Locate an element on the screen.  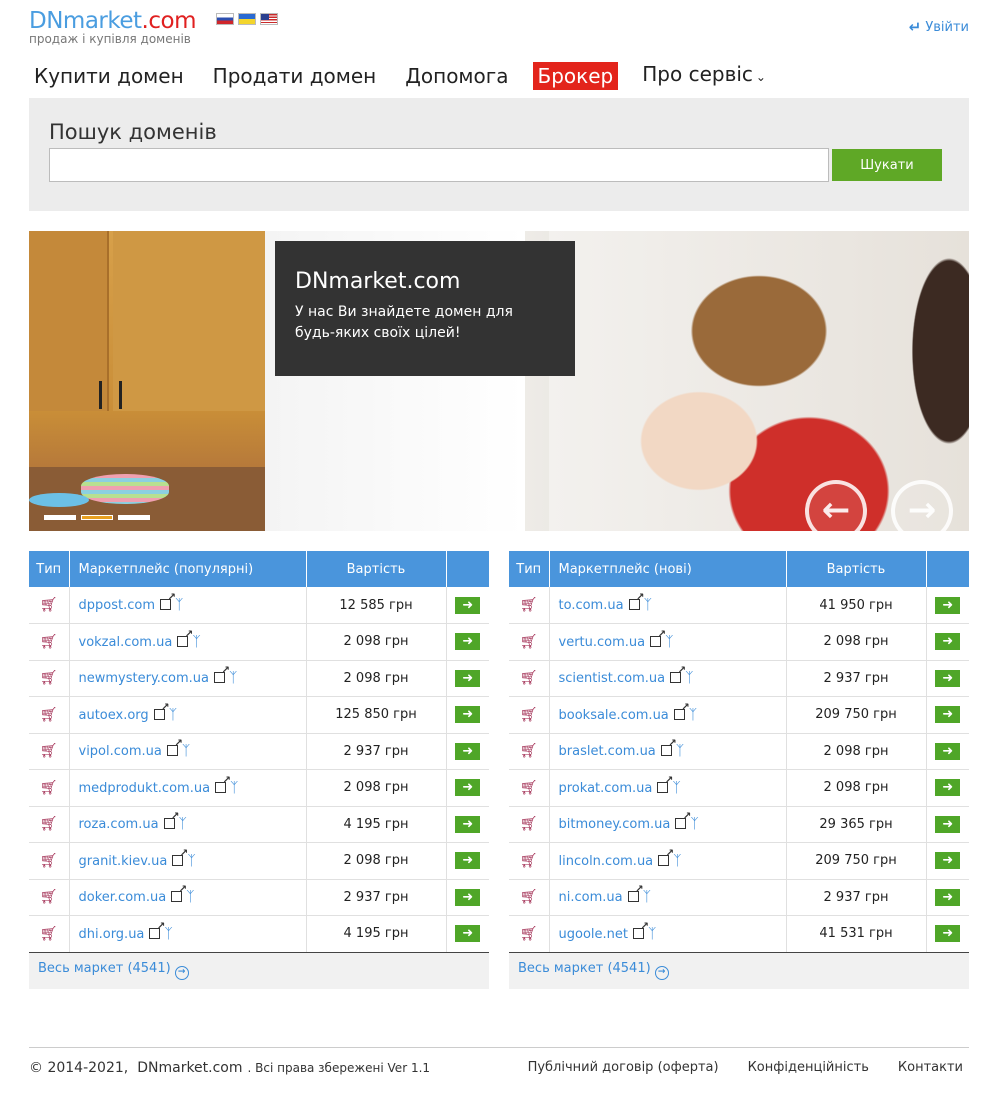
domain-link: prokat.com.ua is located at coordinates (606, 788).